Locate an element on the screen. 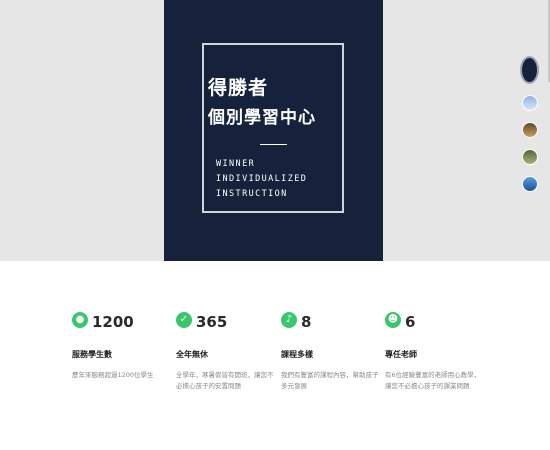 The height and width of the screenshot is (450, 550). users-icon: ● is located at coordinates (80, 320).